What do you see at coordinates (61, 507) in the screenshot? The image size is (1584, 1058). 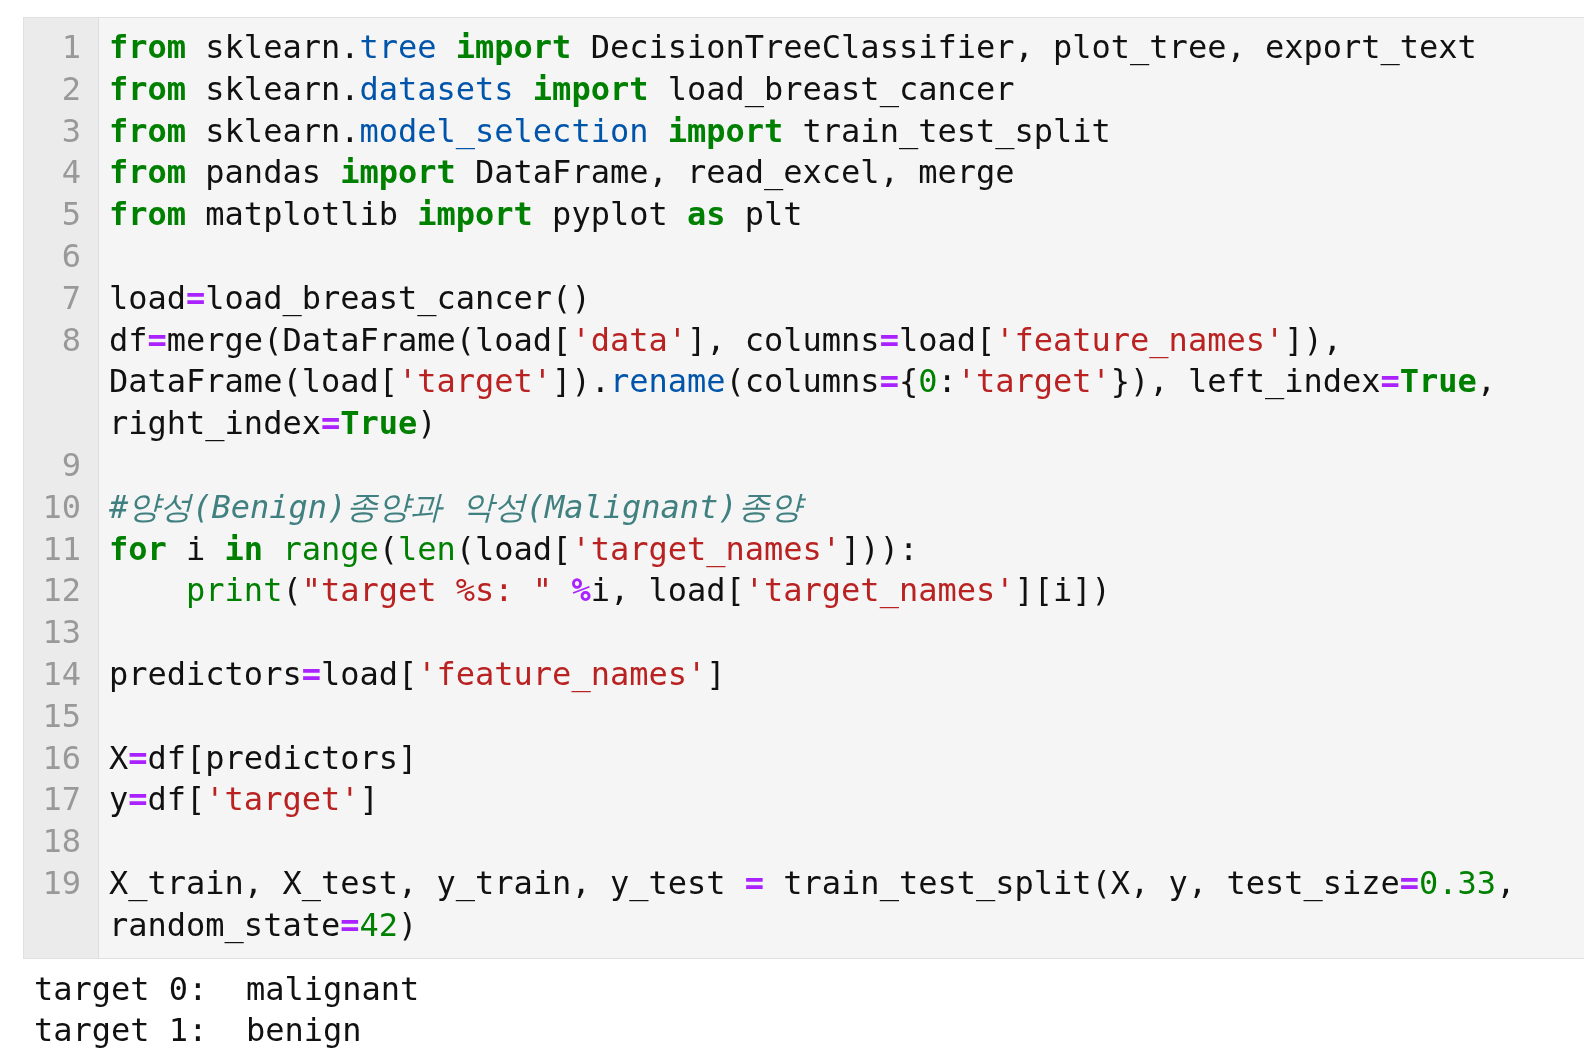 I see `line-number: 10` at bounding box center [61, 507].